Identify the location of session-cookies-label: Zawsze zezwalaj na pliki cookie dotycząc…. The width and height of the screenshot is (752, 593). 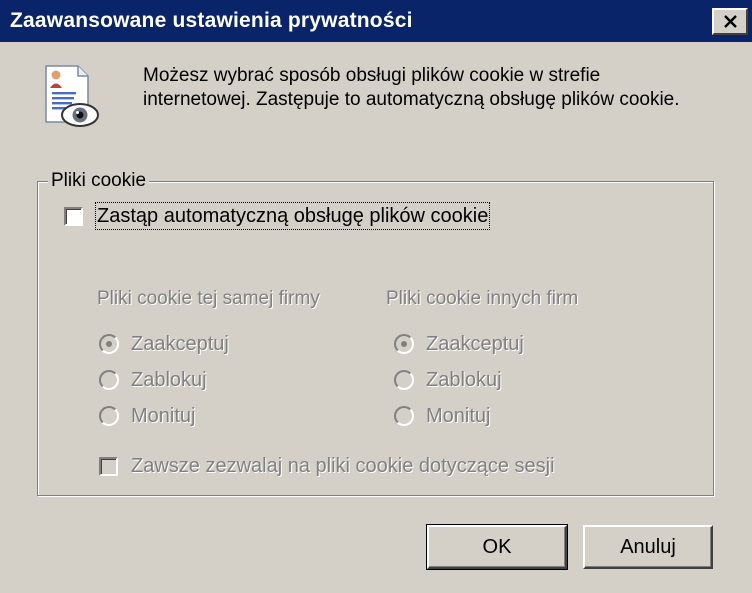
(343, 466).